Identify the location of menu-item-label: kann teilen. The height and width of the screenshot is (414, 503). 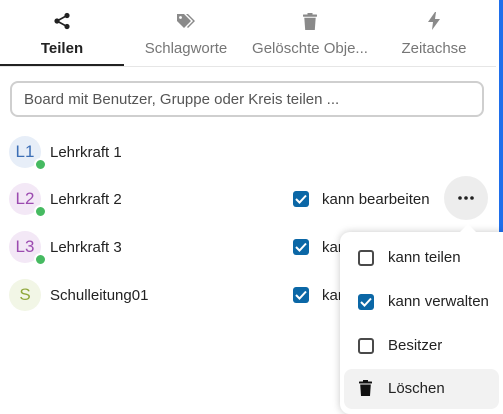
(424, 257).